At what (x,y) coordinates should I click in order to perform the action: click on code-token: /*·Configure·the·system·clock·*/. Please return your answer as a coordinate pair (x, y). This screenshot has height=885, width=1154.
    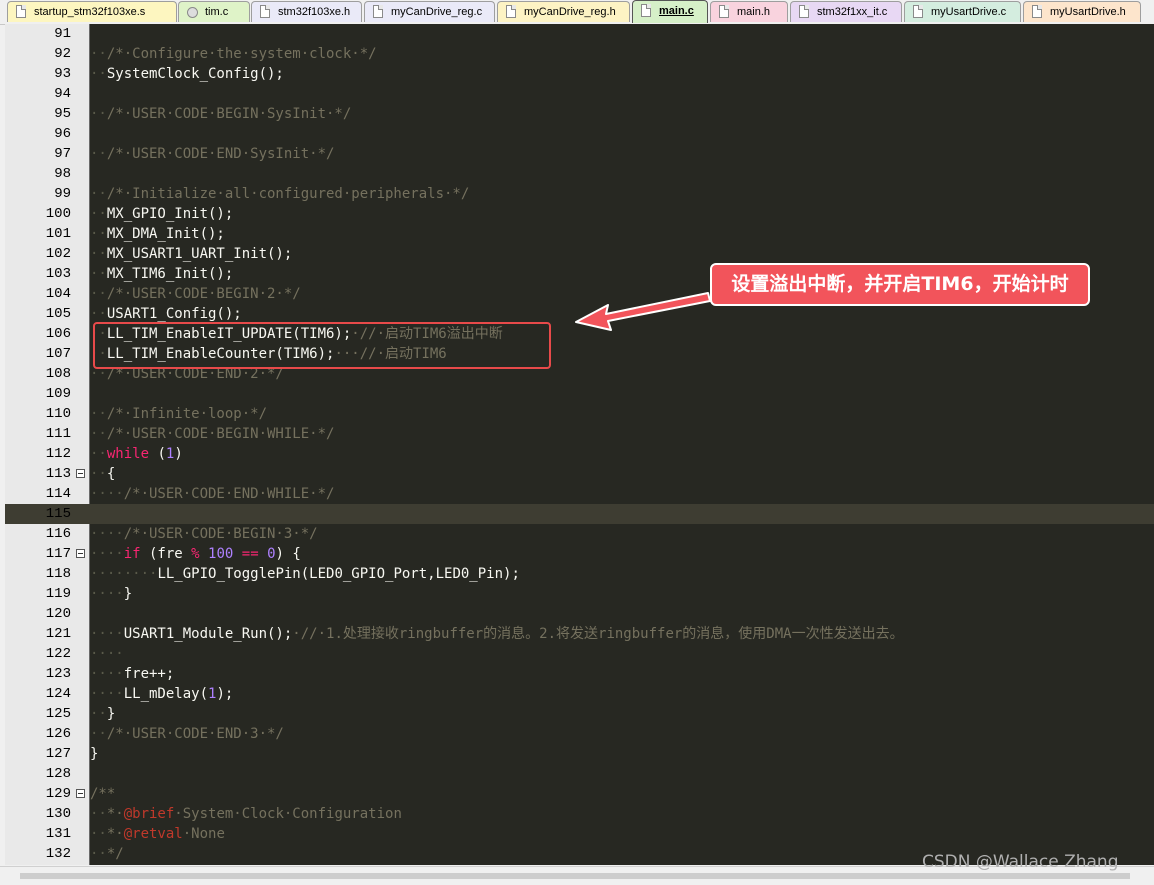
    Looking at the image, I should click on (241, 54).